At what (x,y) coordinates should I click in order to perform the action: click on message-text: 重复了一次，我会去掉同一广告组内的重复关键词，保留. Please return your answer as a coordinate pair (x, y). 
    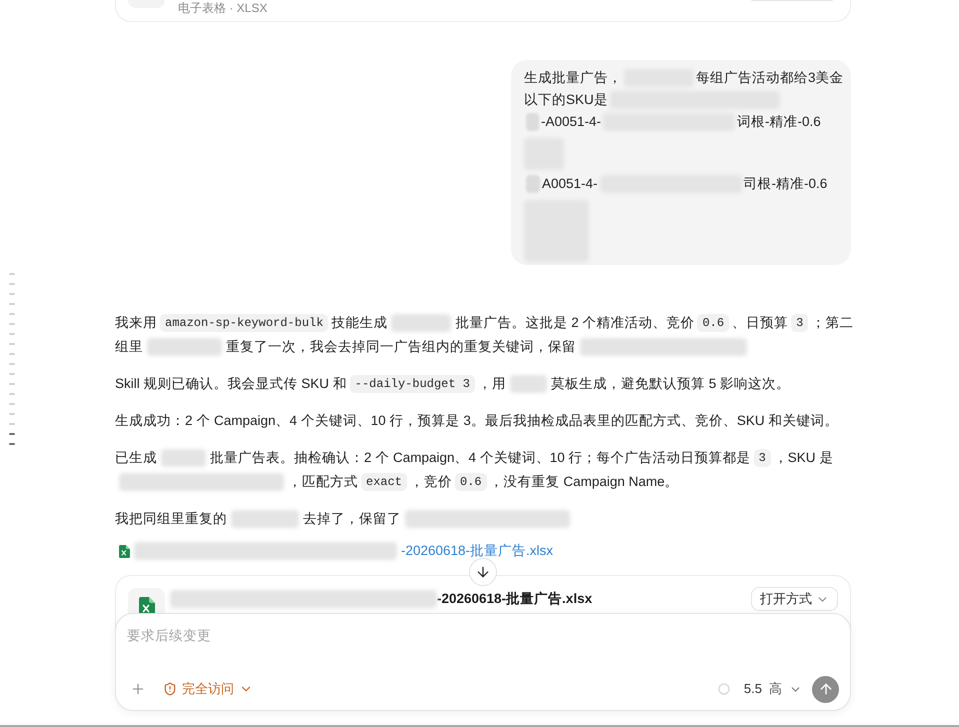
    Looking at the image, I should click on (401, 347).